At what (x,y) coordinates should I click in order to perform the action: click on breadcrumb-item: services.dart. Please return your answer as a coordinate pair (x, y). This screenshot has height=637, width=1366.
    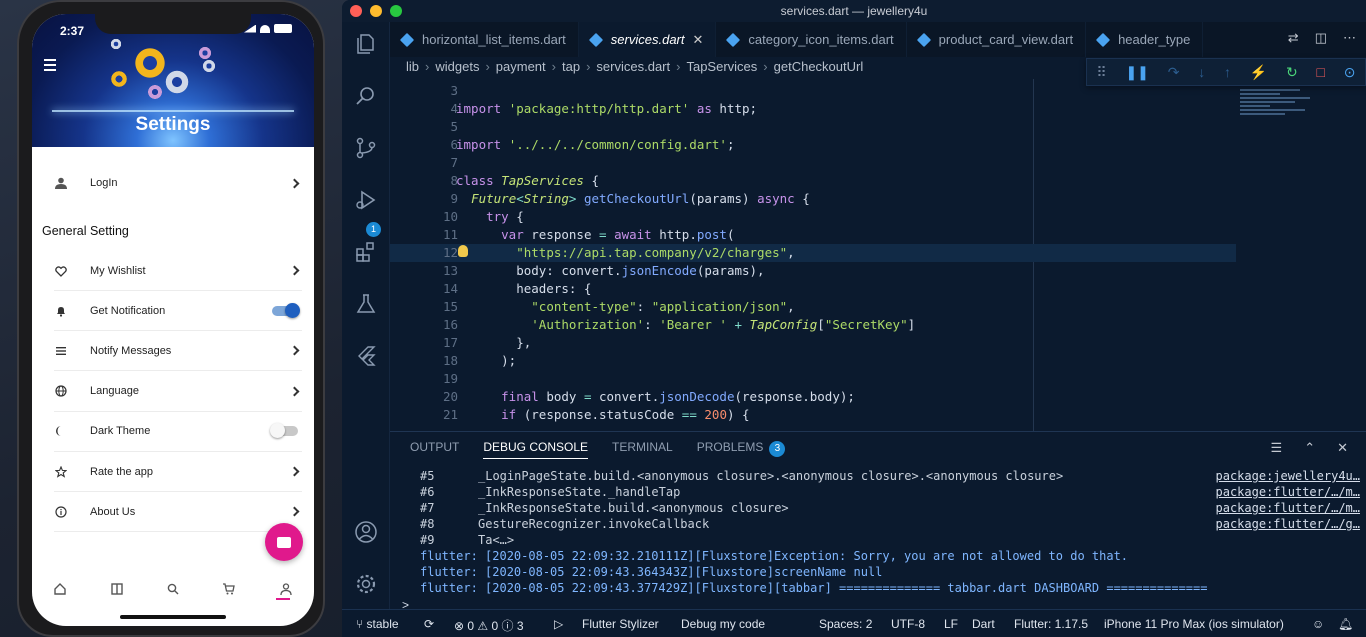
    Looking at the image, I should click on (633, 66).